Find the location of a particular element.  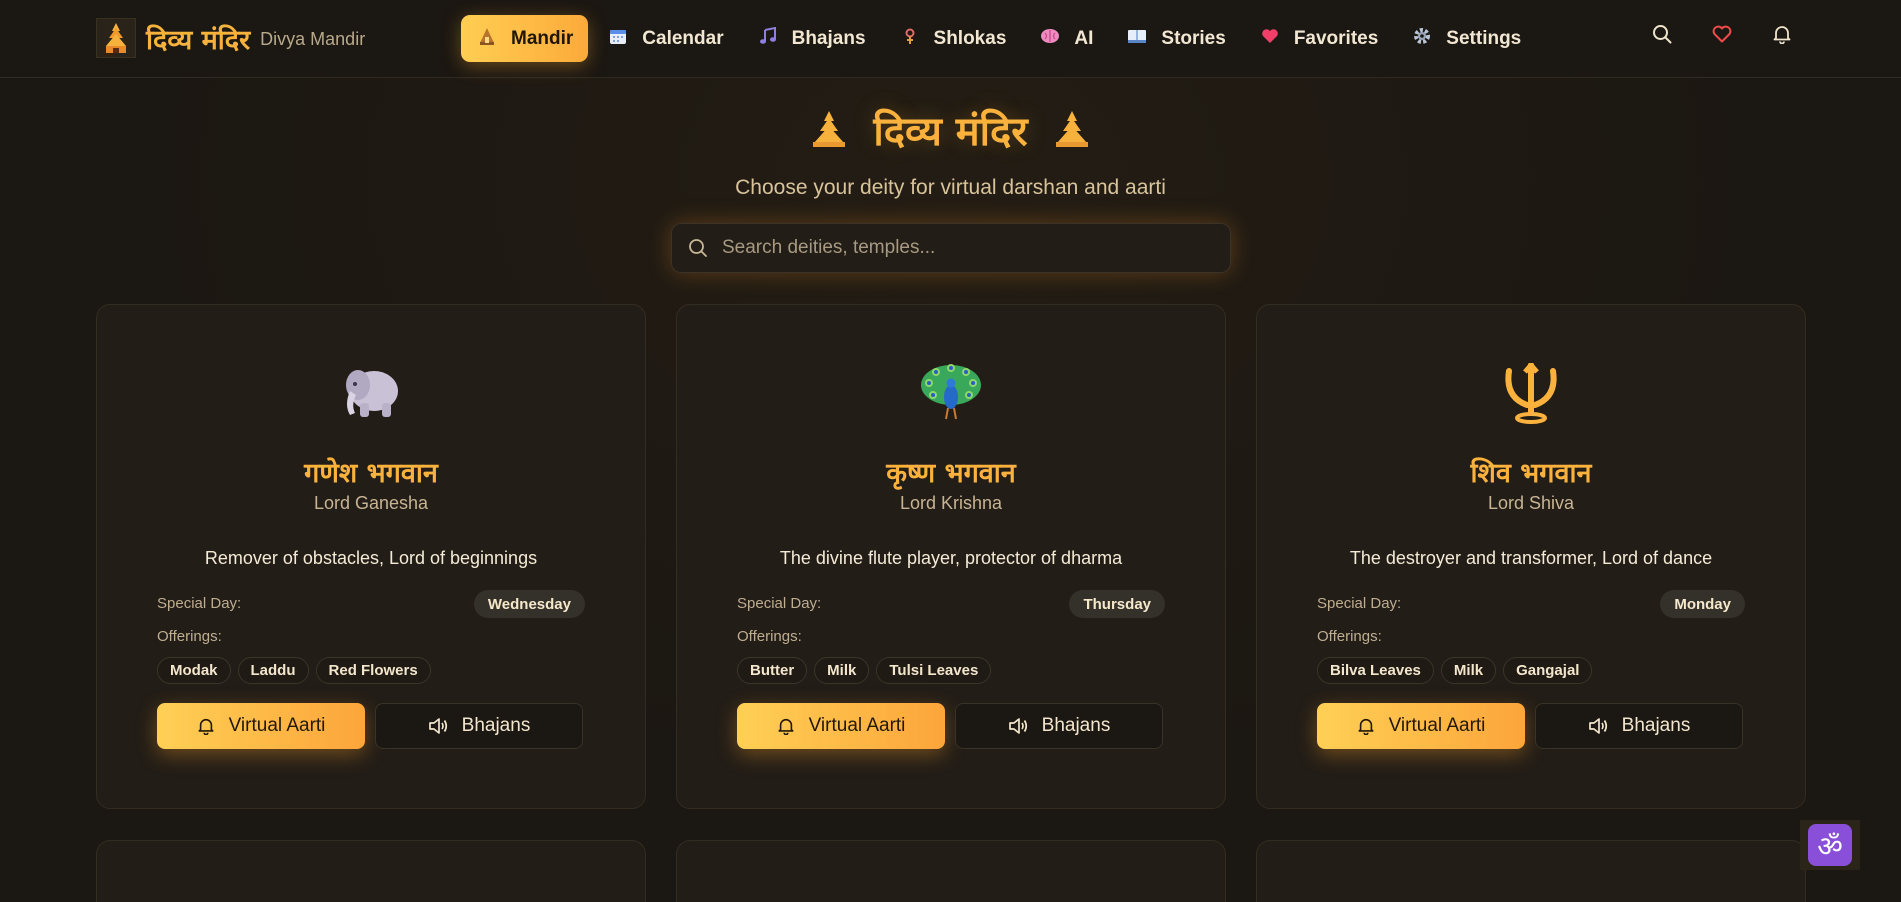

page-title-text: दिव्य मंदिर is located at coordinates (950, 132).